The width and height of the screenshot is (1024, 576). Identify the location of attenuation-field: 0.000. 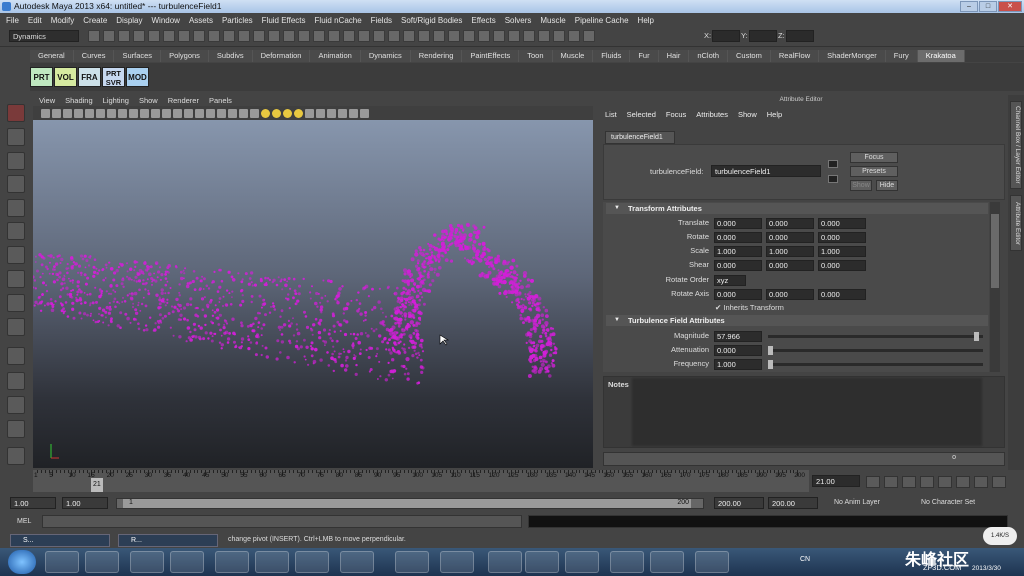
(738, 350).